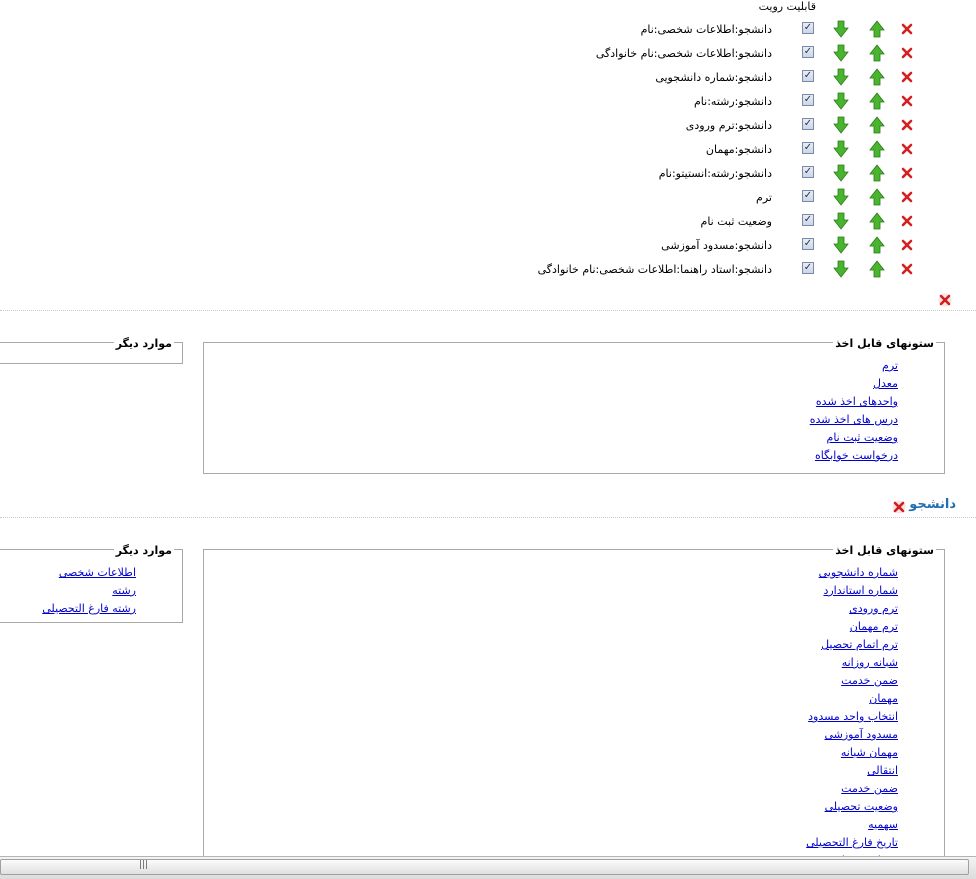 The image size is (976, 879). I want to click on remove-student-section-icon, so click(899, 507).